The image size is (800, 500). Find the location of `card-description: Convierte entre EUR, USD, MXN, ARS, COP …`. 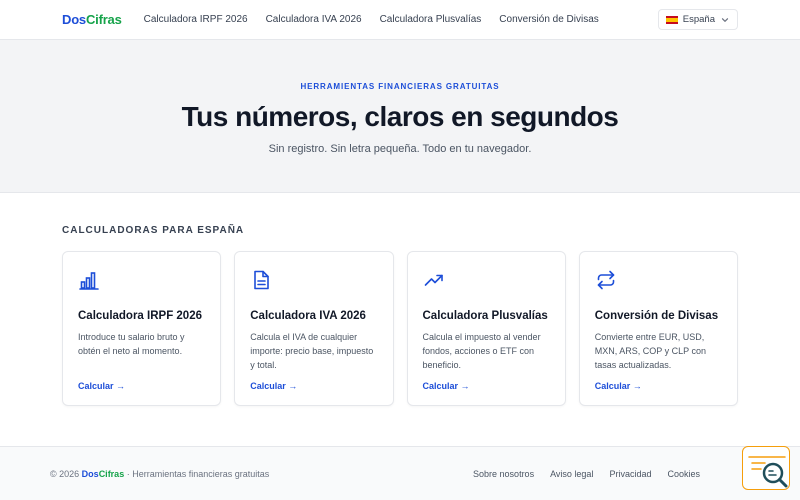

card-description: Convierte entre EUR, USD, MXN, ARS, COP … is located at coordinates (650, 351).